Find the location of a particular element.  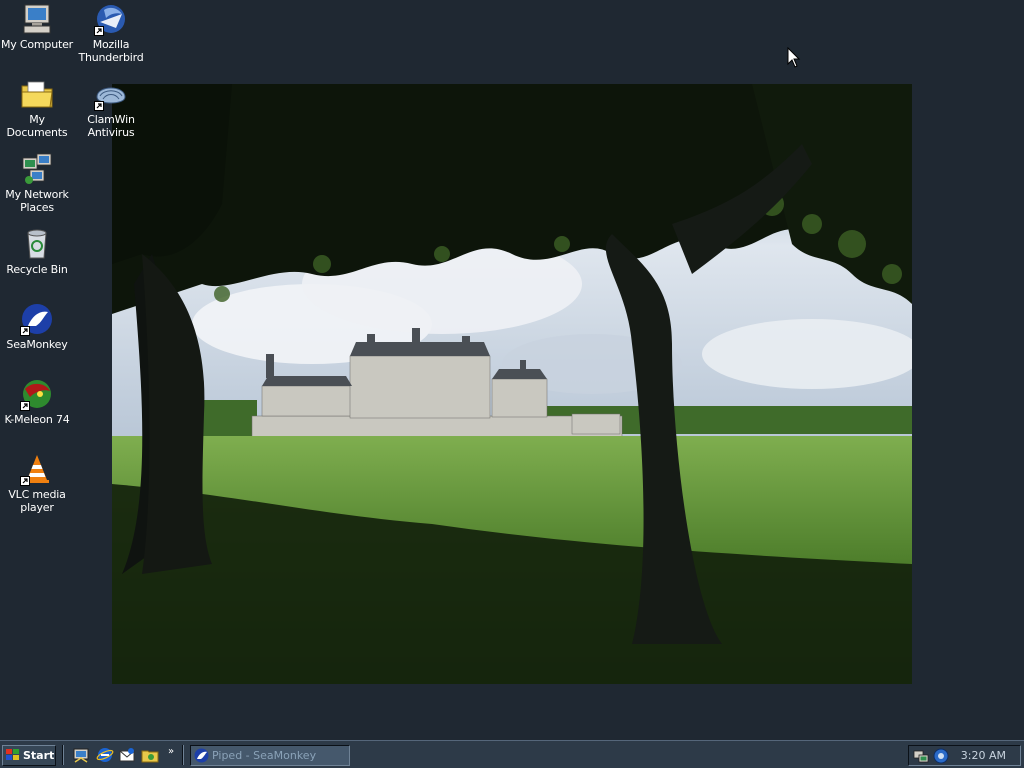

desktop-icon-vlc: VLC media player is located at coordinates (37, 483).